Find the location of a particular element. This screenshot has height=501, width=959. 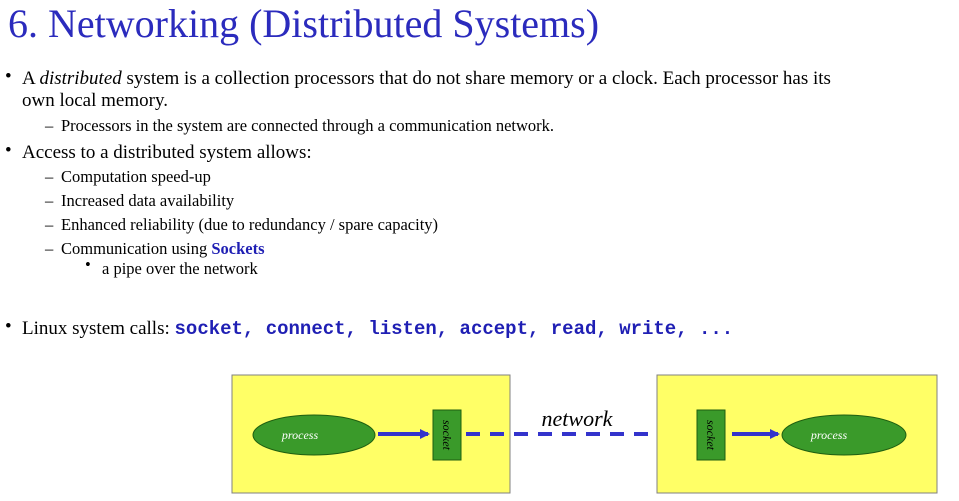

left-process-label: process is located at coordinates (300, 435).